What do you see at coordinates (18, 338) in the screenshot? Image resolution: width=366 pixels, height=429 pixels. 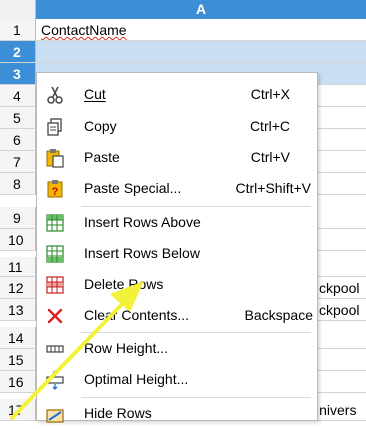 I see `row-number: 14` at bounding box center [18, 338].